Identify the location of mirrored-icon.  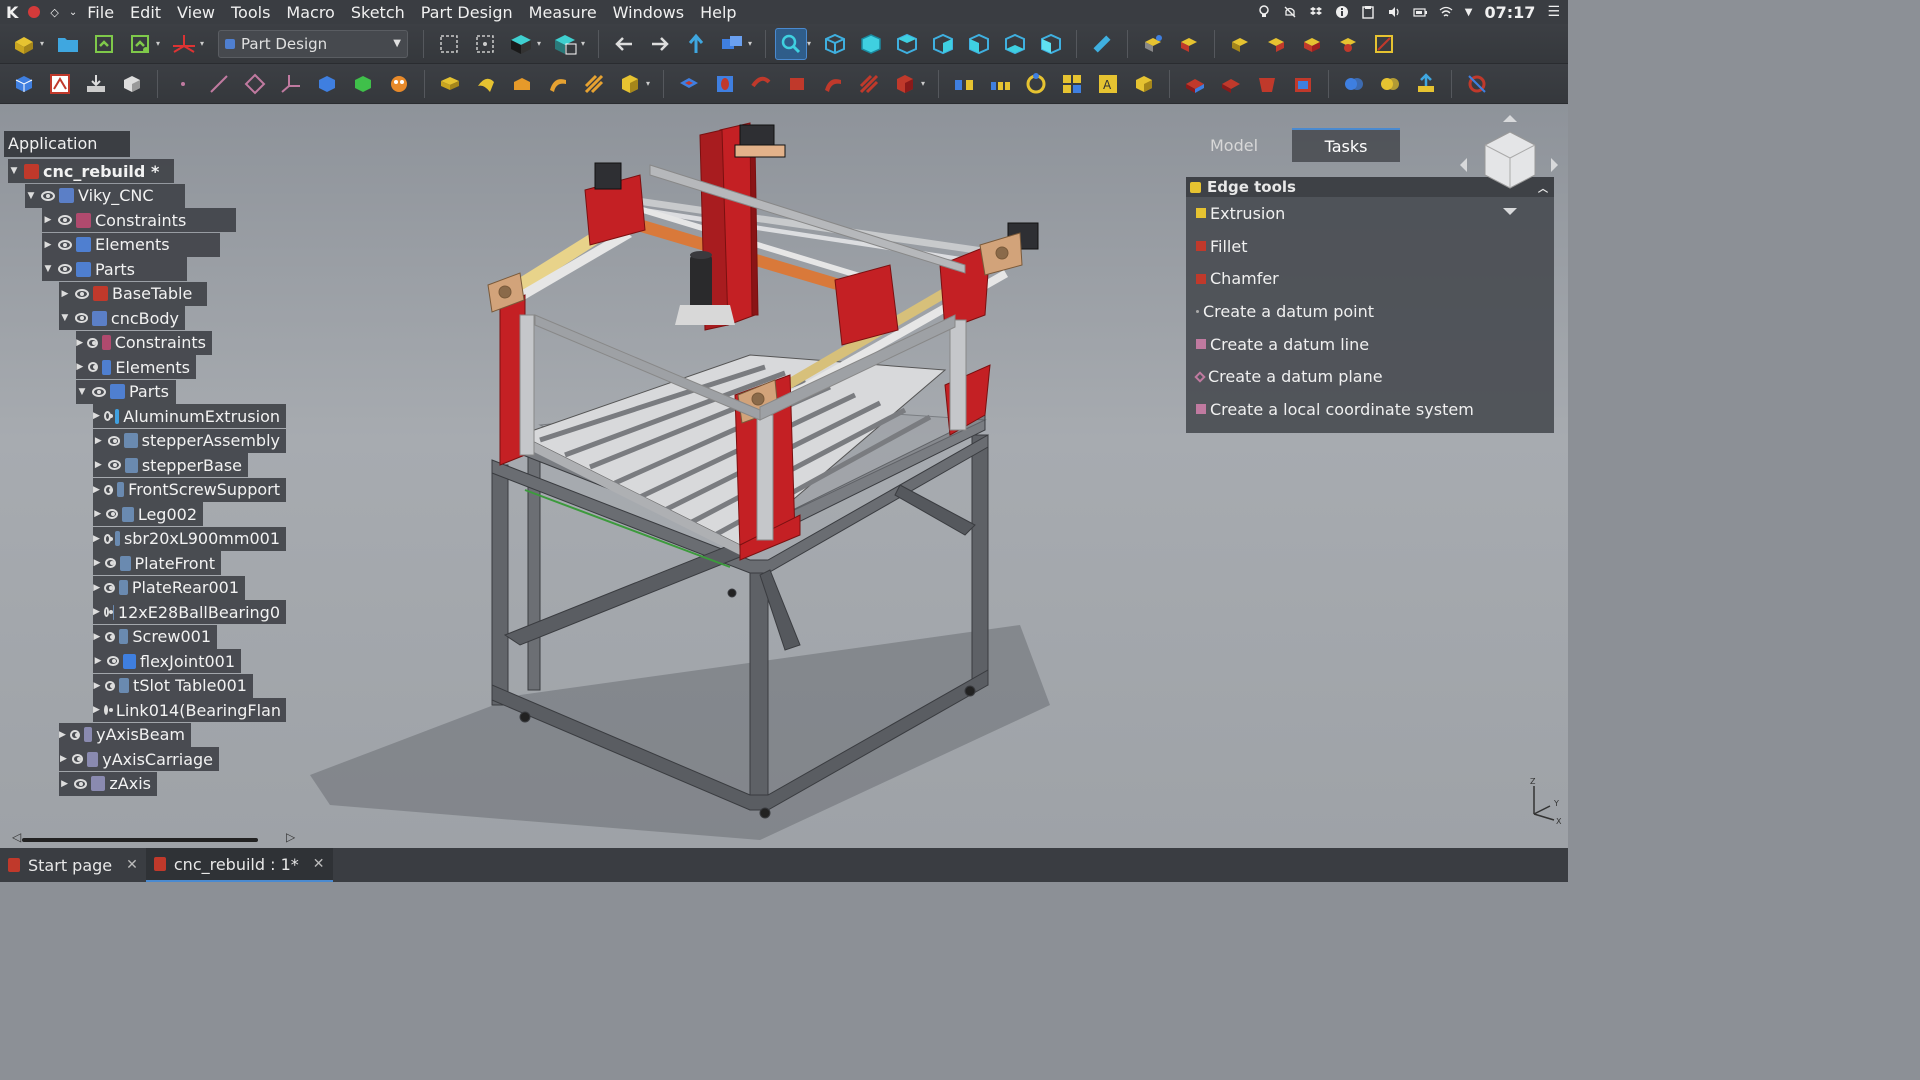
(964, 84).